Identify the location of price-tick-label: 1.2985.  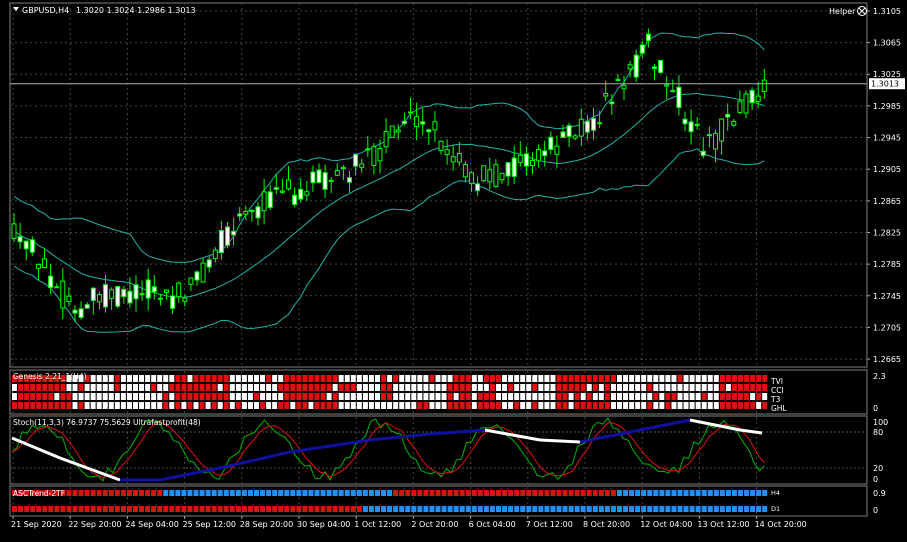
(887, 106).